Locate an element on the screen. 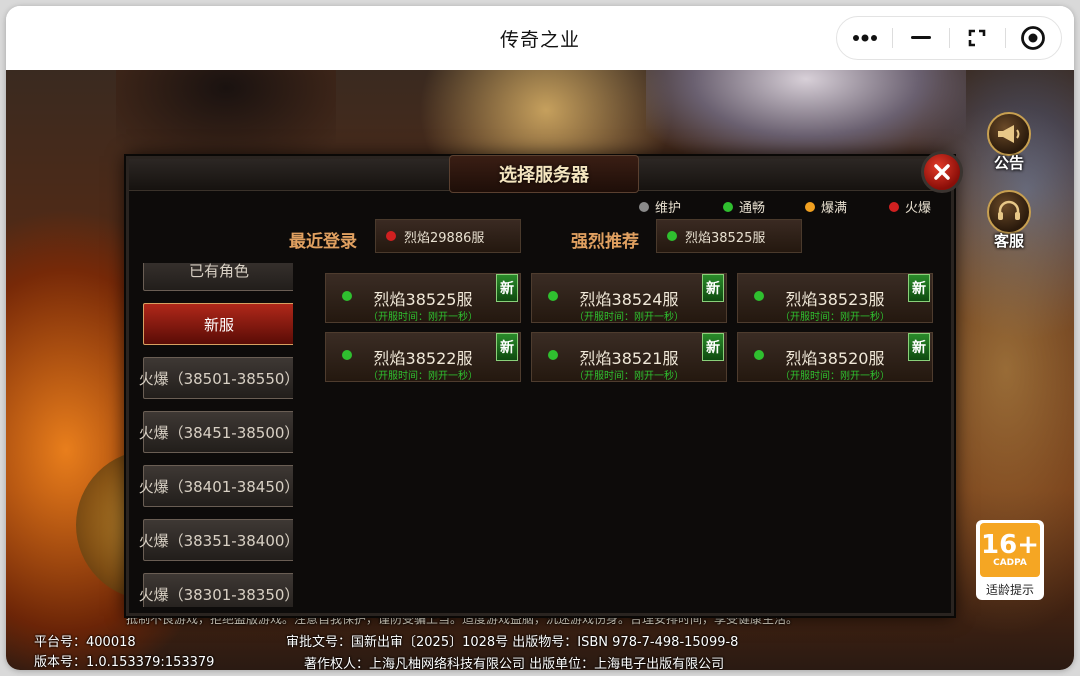 This screenshot has height=676, width=1080. legend-hot: 火爆 is located at coordinates (910, 206).